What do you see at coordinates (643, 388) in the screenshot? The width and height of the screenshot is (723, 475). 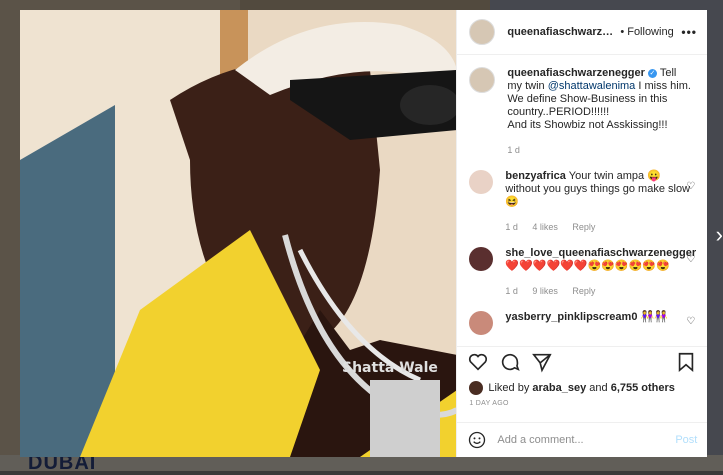 I see `likes-count-link: 6,755 others` at bounding box center [643, 388].